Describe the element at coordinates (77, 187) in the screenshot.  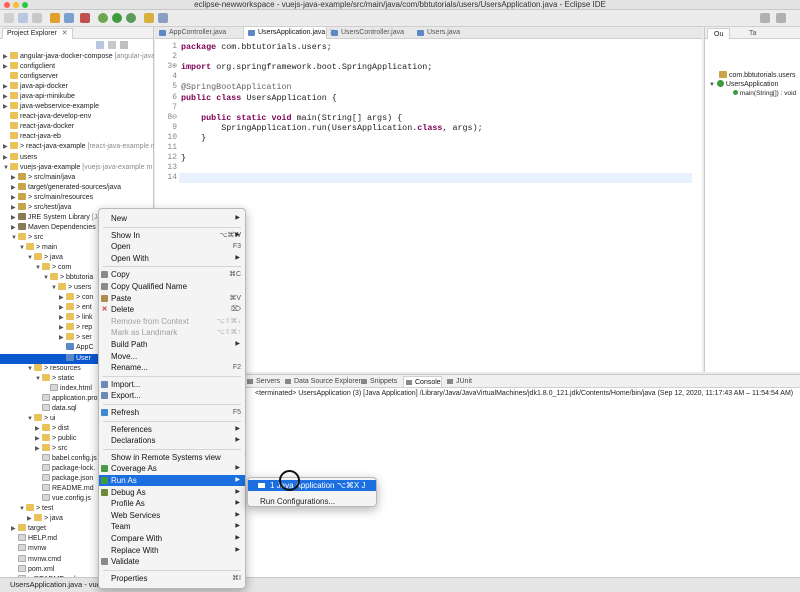
I see `tree-item: ▶ target/generated-sources/java` at that location.